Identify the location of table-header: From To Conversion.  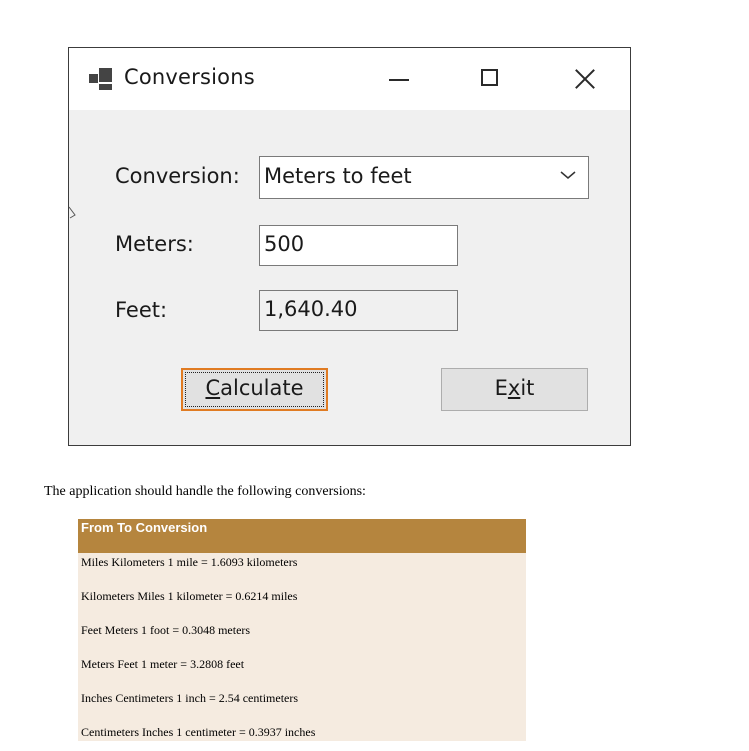
(302, 536).